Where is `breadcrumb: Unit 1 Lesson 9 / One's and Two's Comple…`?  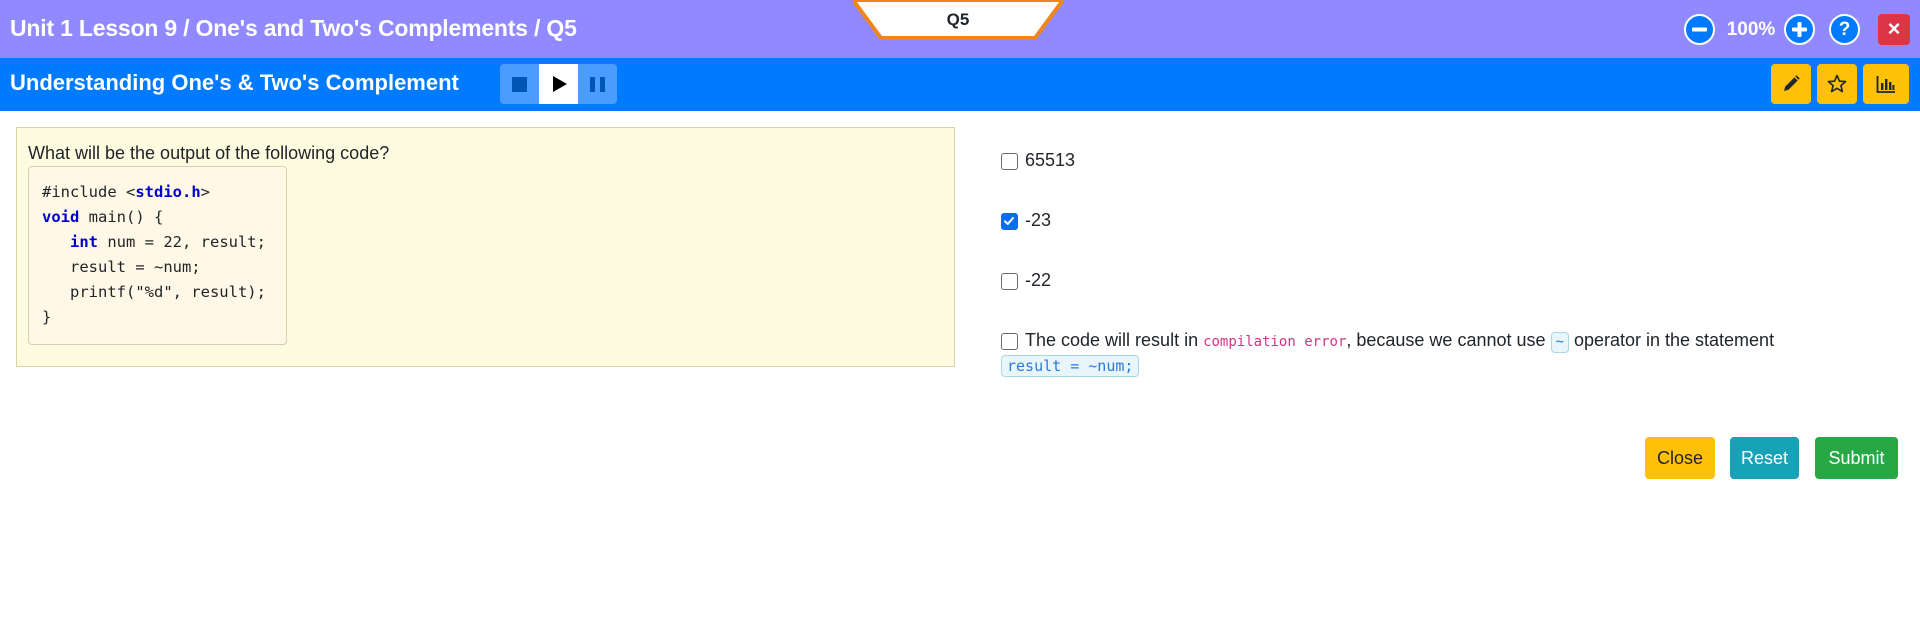
breadcrumb: Unit 1 Lesson 9 / One's and Two's Comple… is located at coordinates (293, 28).